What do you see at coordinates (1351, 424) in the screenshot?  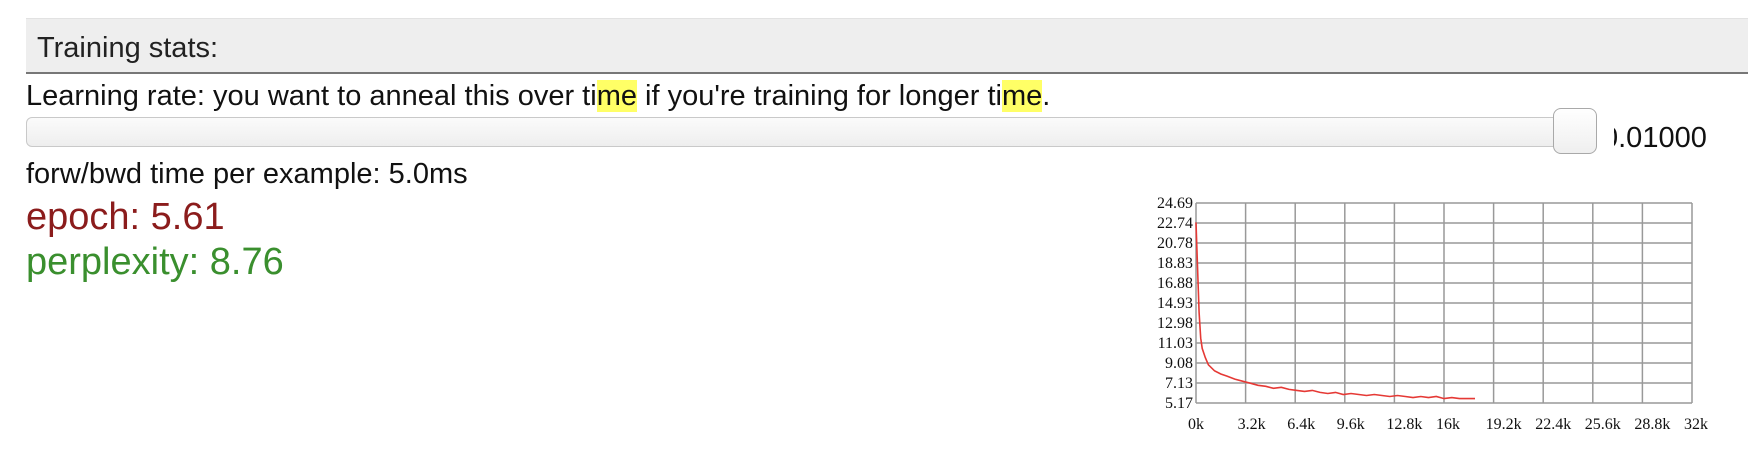 I see `x-tick-label: 9.6k` at bounding box center [1351, 424].